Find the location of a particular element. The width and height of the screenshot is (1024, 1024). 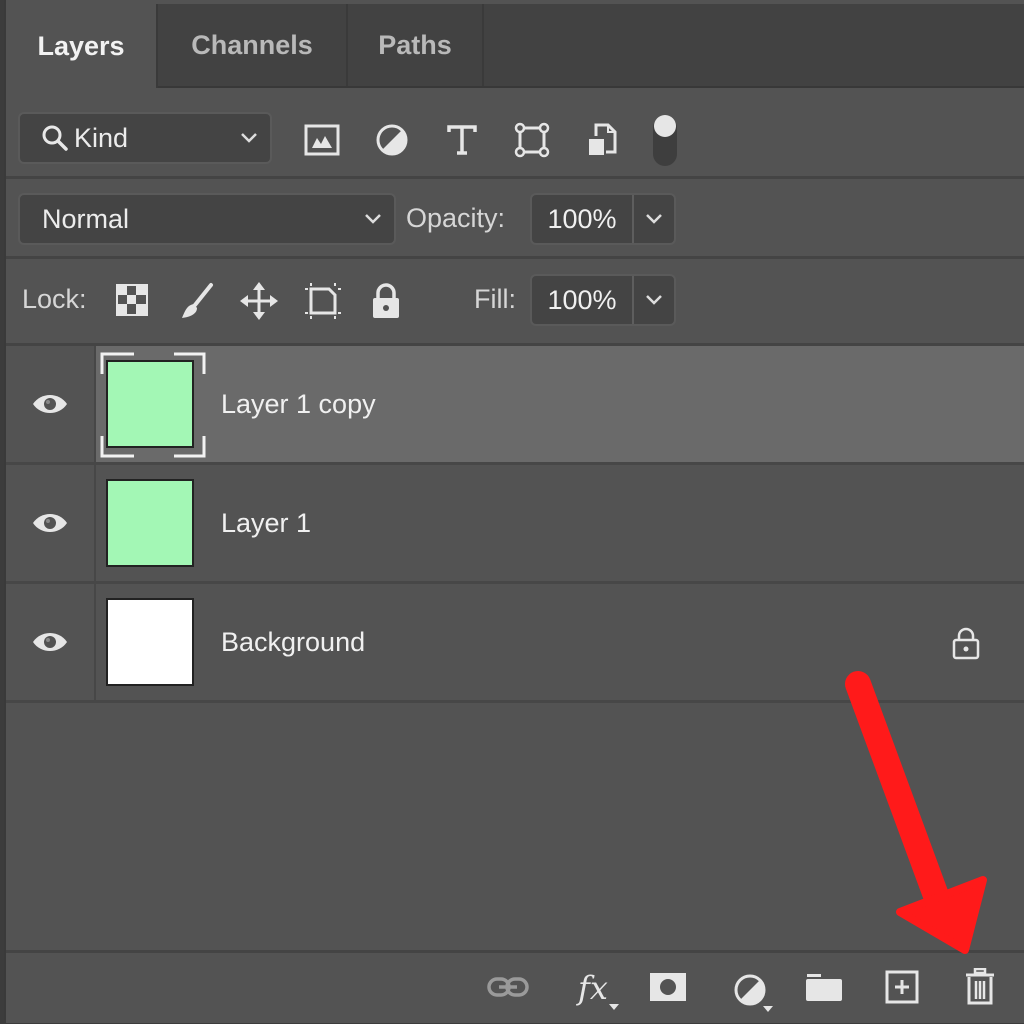

type-layer-filter-button is located at coordinates (462, 140).